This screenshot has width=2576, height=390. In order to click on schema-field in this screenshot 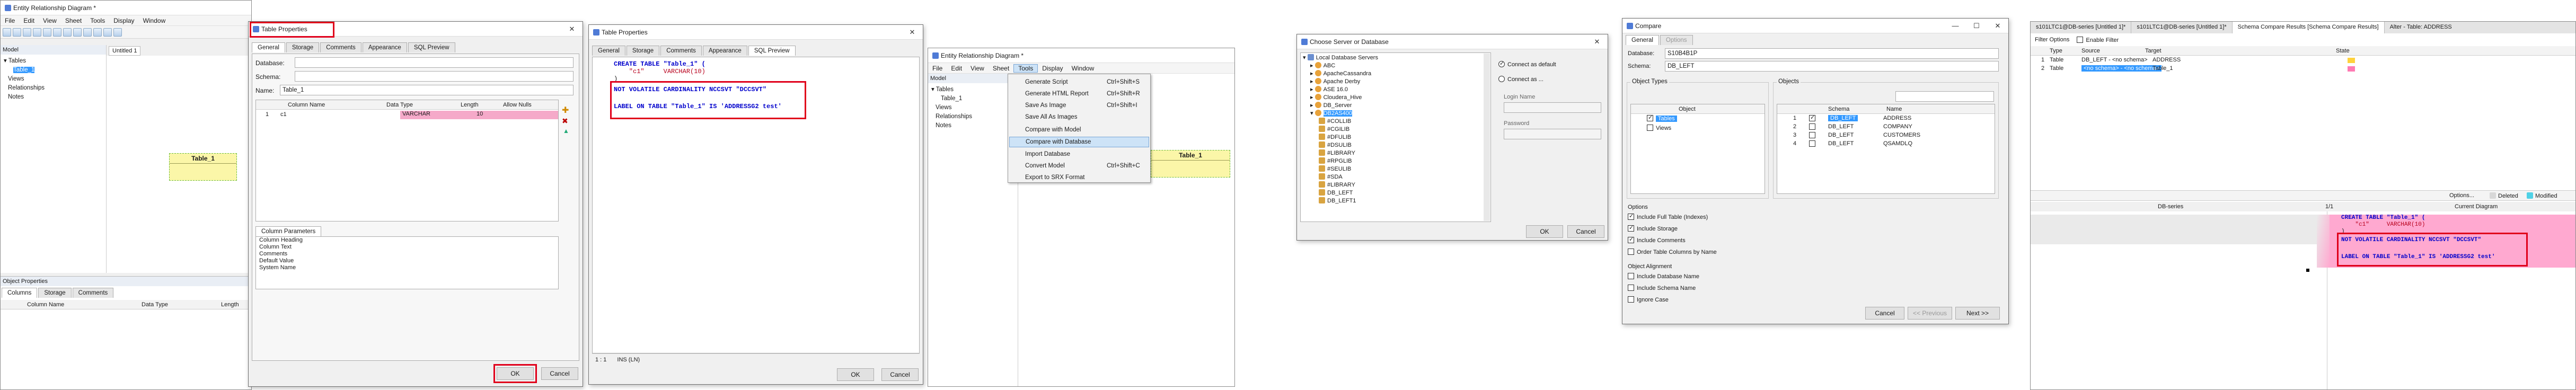, I will do `click(434, 76)`.